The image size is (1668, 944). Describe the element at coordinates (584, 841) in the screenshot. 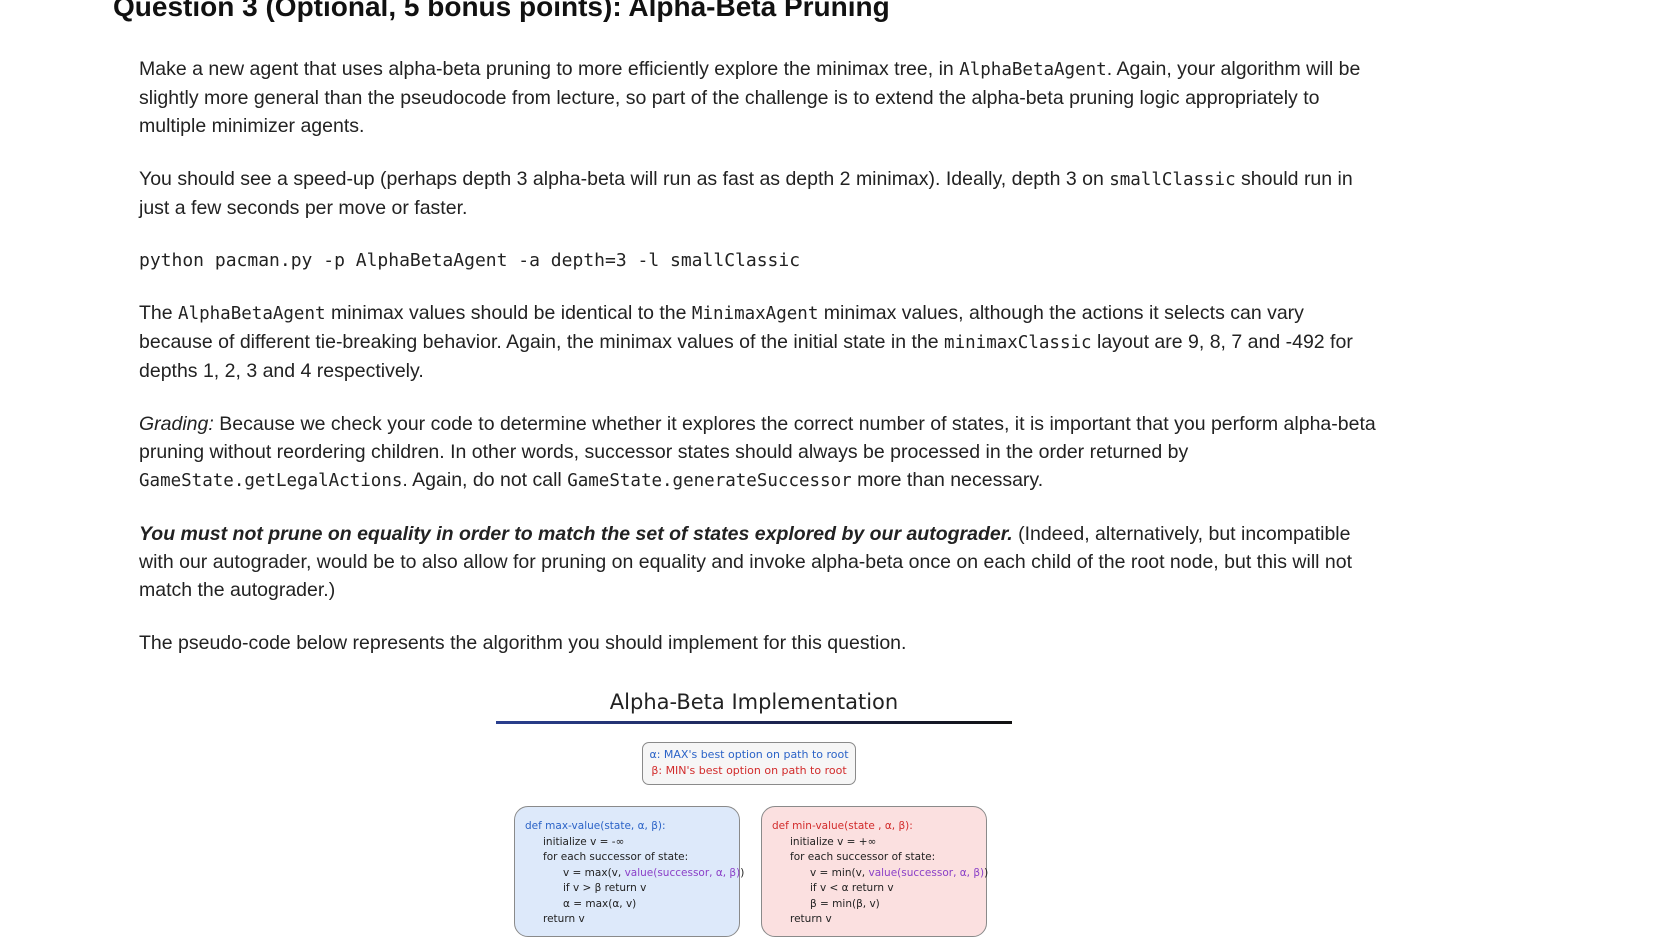

I see `code-line: initialize v = -∞` at that location.